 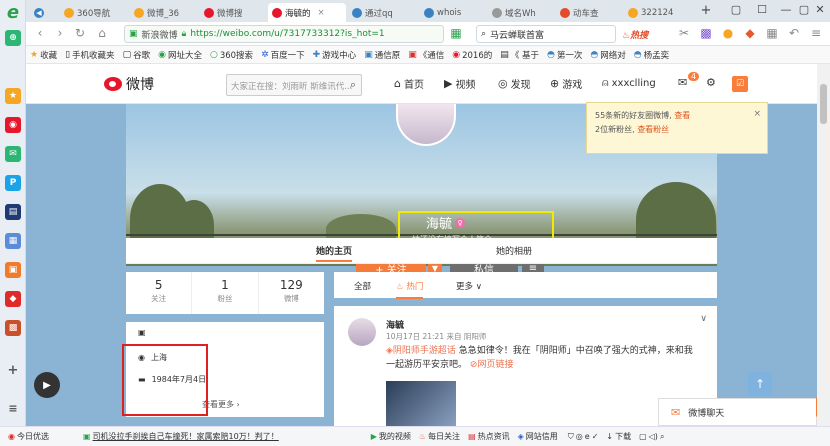 I want to click on home-icon: ⌂, so click(x=102, y=33).